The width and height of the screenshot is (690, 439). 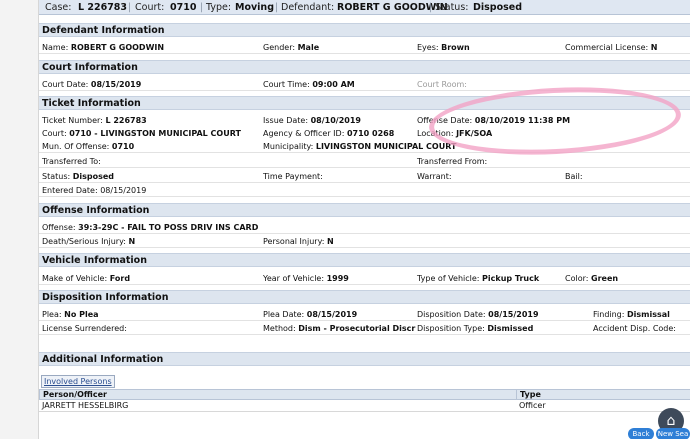 What do you see at coordinates (337, 278) in the screenshot?
I see `vehicle-year-value: 1999` at bounding box center [337, 278].